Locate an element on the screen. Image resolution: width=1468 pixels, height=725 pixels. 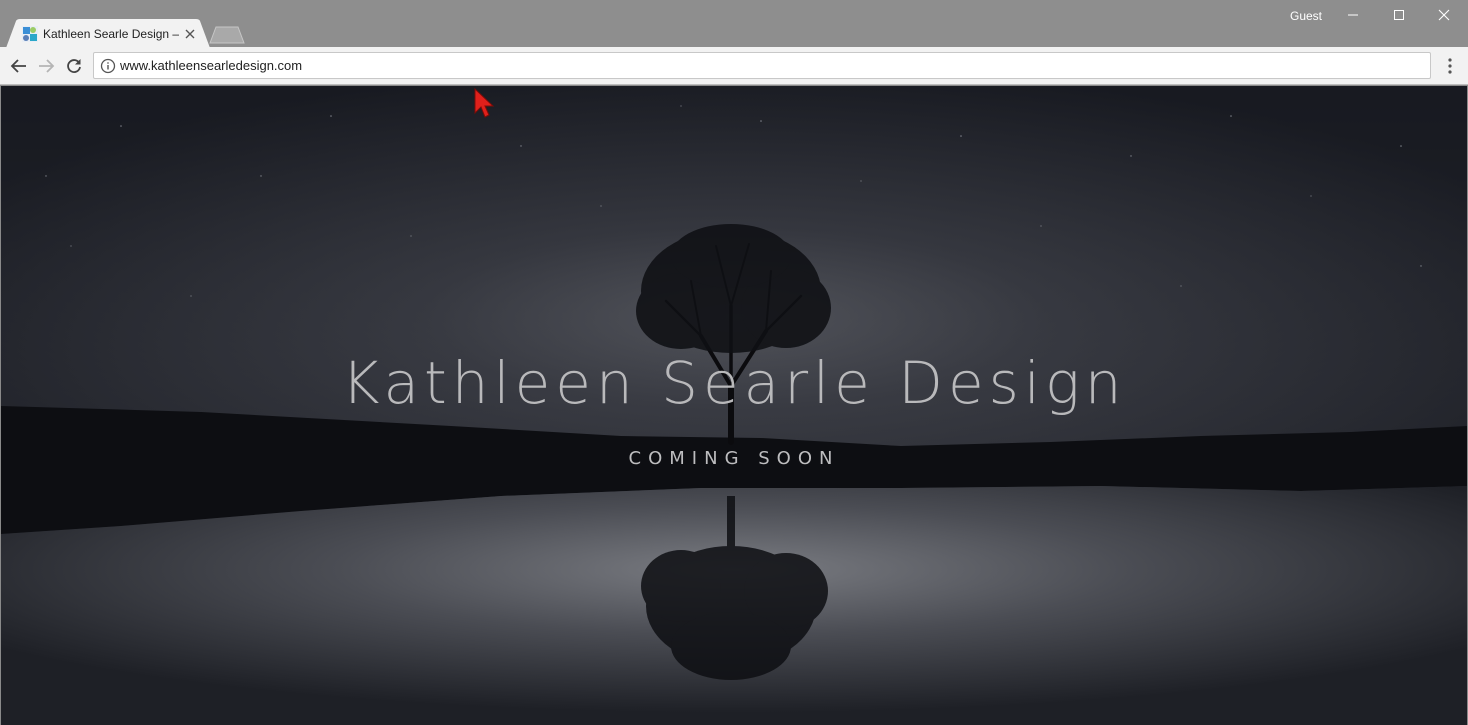
title-bar: Kathleen Searle Design – Guest is located at coordinates (734, 24).